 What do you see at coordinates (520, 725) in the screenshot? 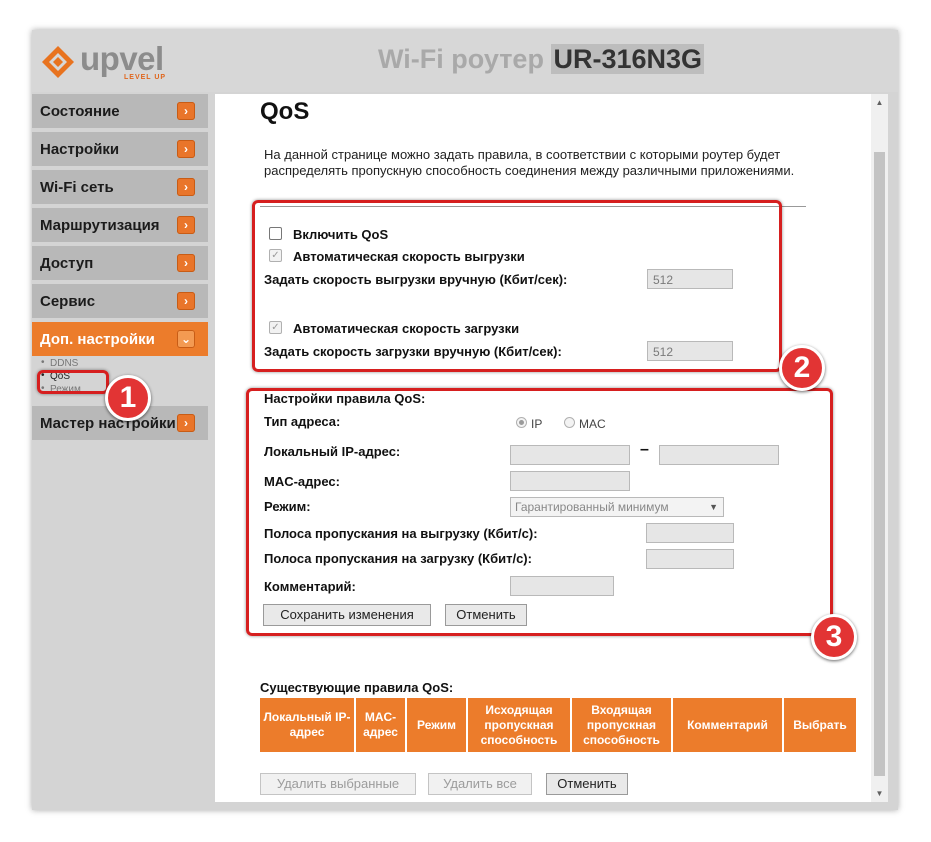
I see `column-outgoing: Исходящая пропускная способность` at bounding box center [520, 725].